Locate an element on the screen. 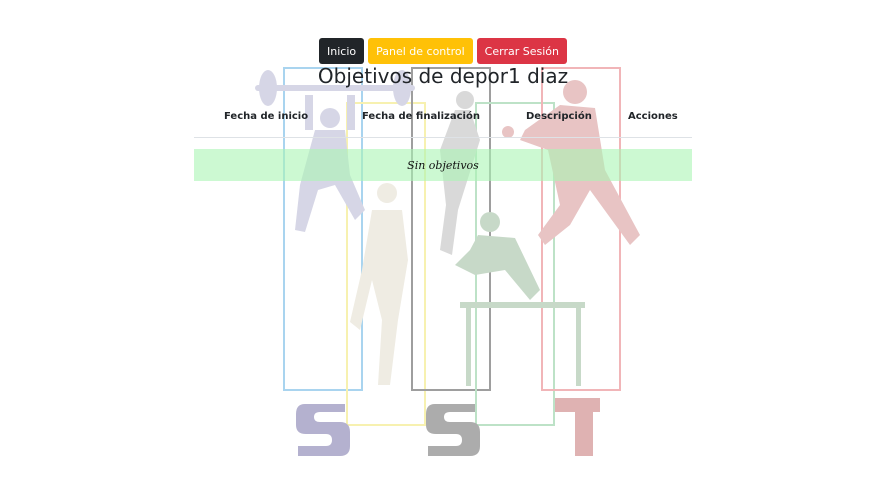 This screenshot has height=498, width=886. column-header-description: Descripción is located at coordinates (559, 116).